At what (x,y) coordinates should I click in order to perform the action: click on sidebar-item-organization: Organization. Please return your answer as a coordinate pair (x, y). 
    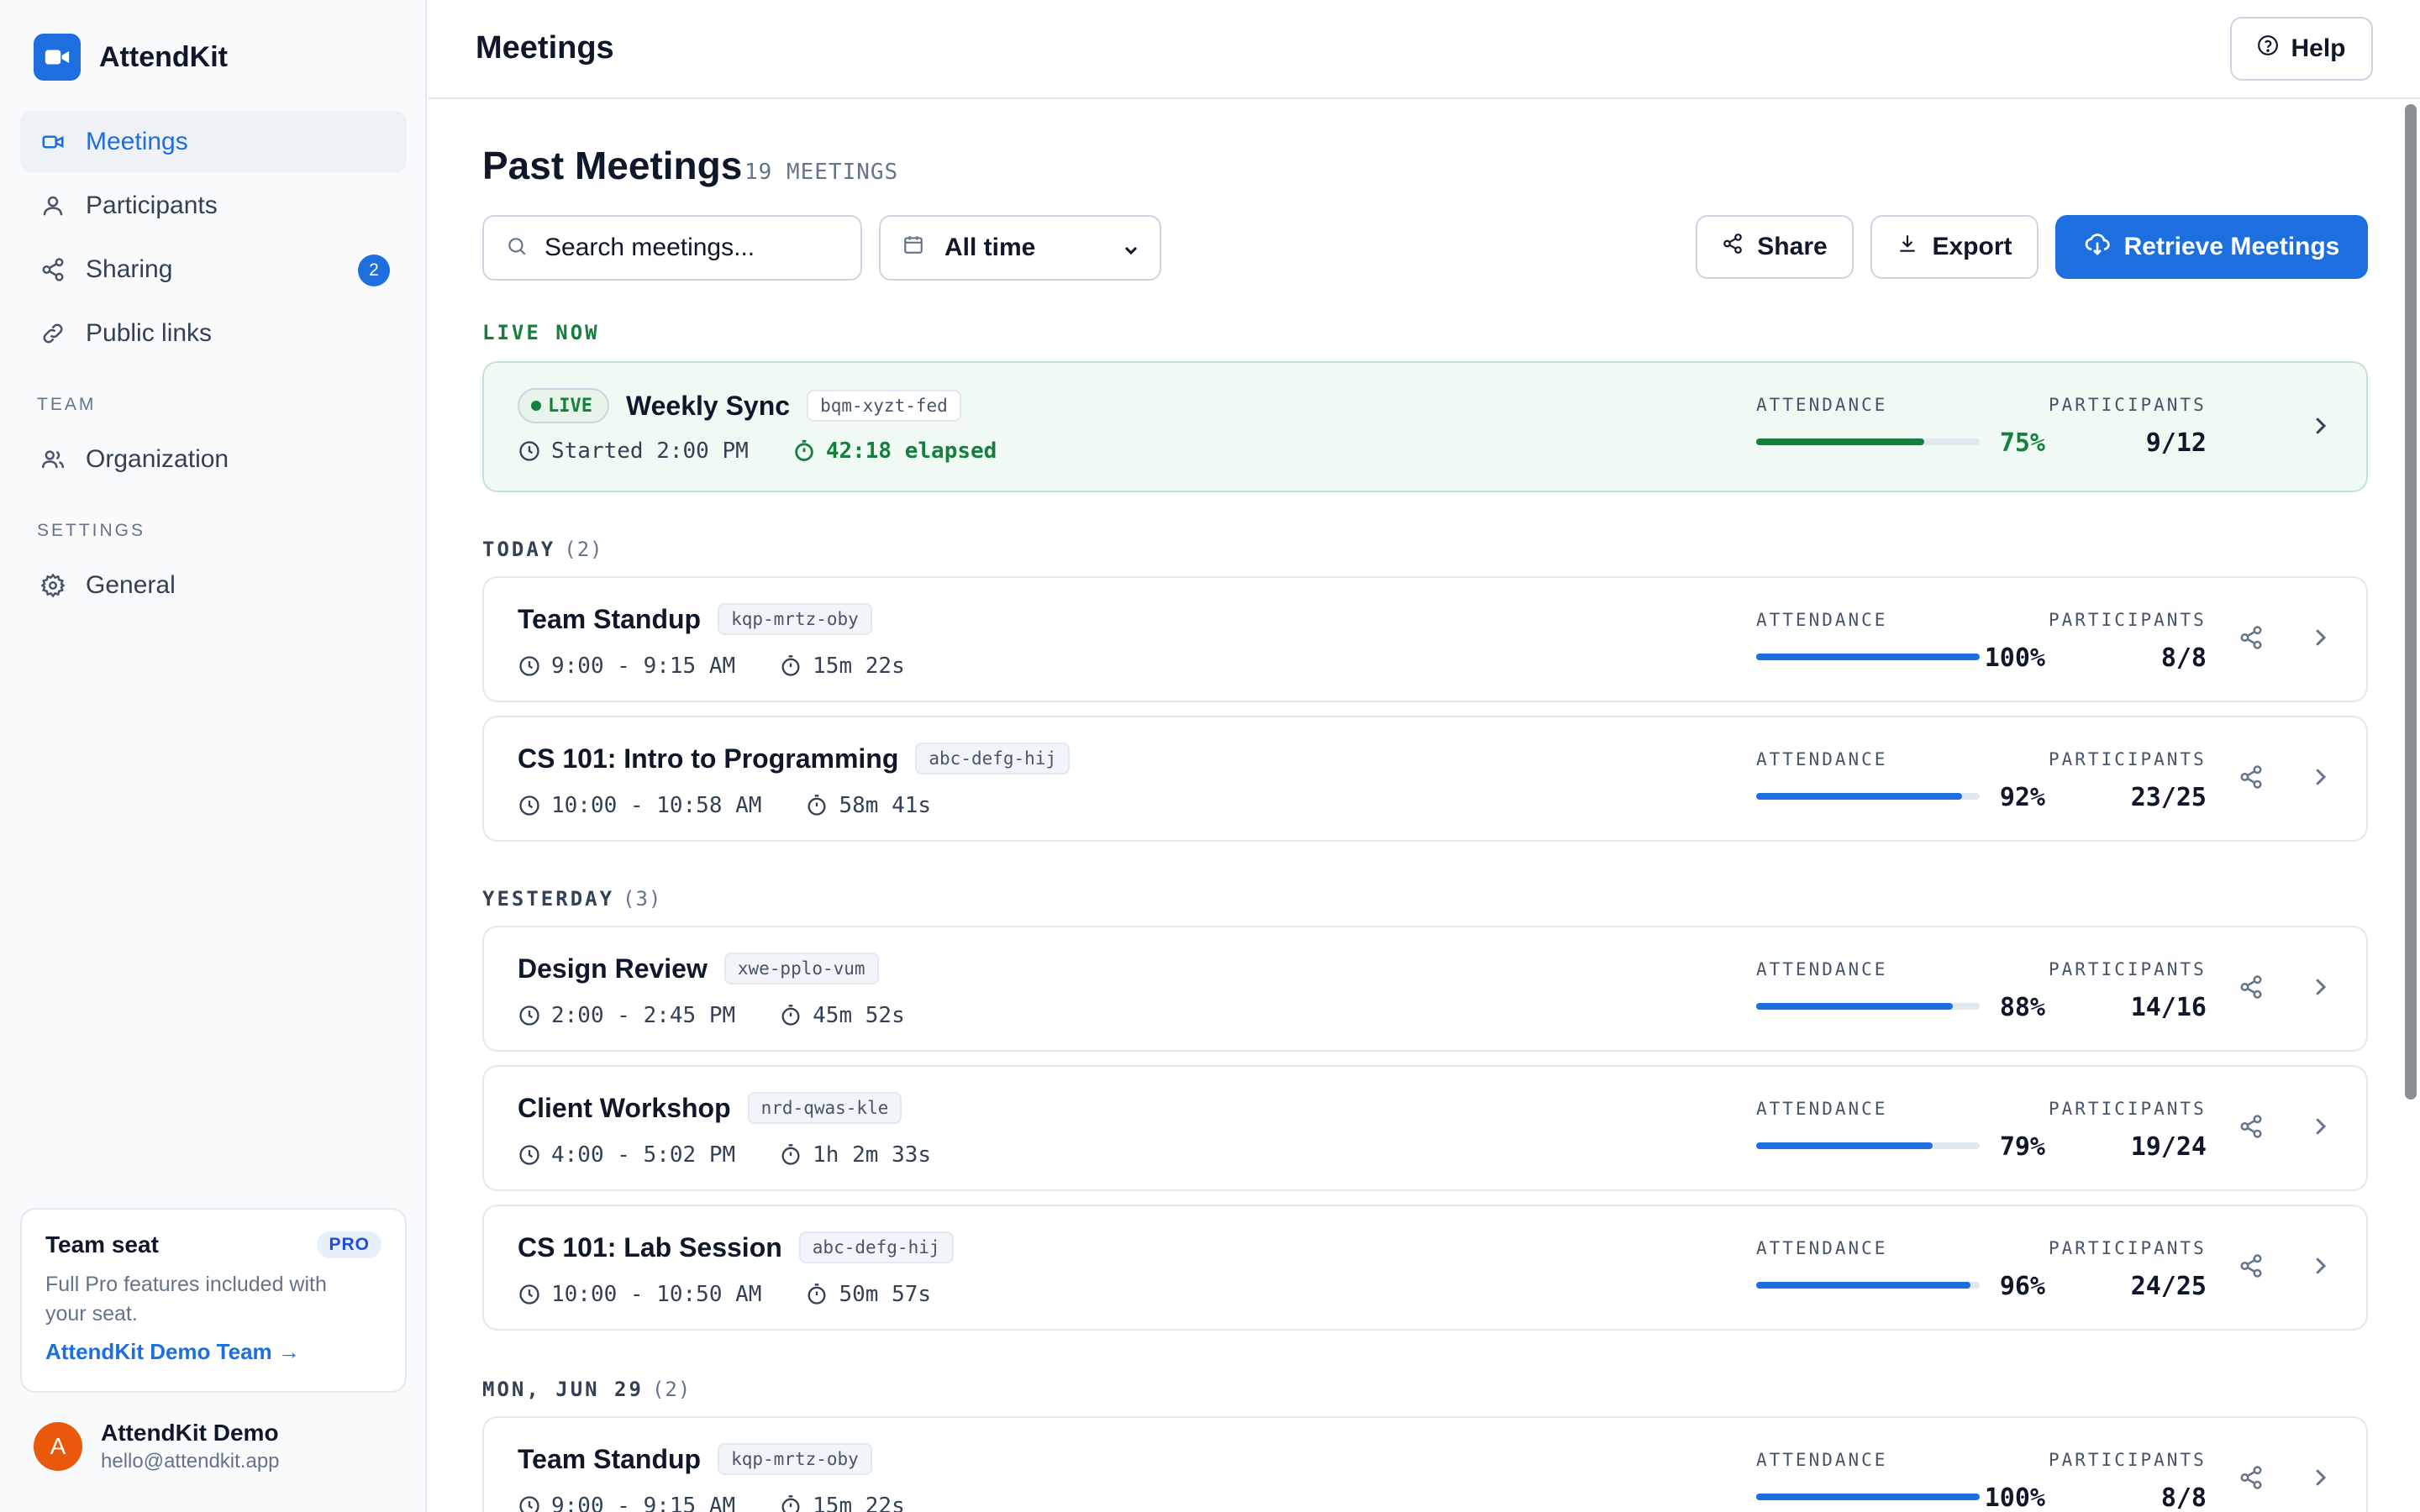
    Looking at the image, I should click on (214, 459).